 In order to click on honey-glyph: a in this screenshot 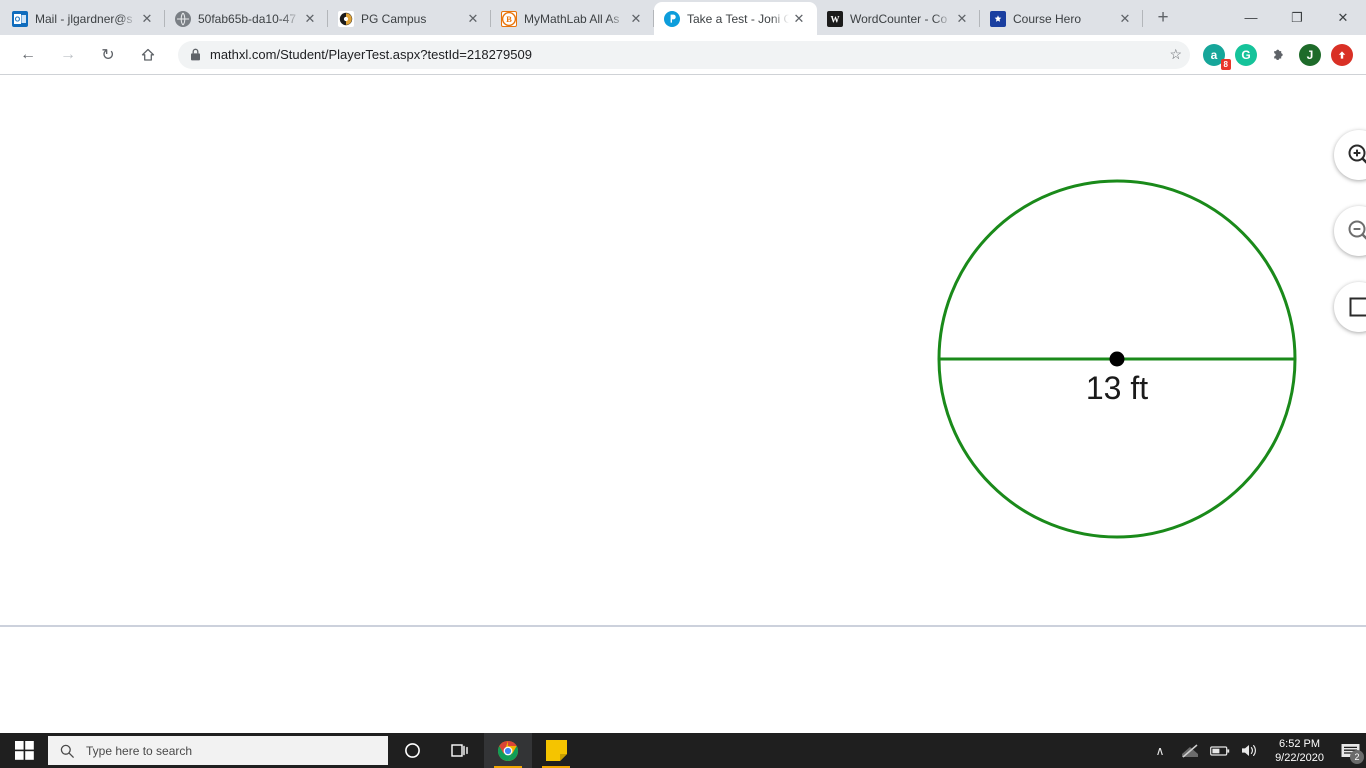, I will do `click(1214, 54)`.